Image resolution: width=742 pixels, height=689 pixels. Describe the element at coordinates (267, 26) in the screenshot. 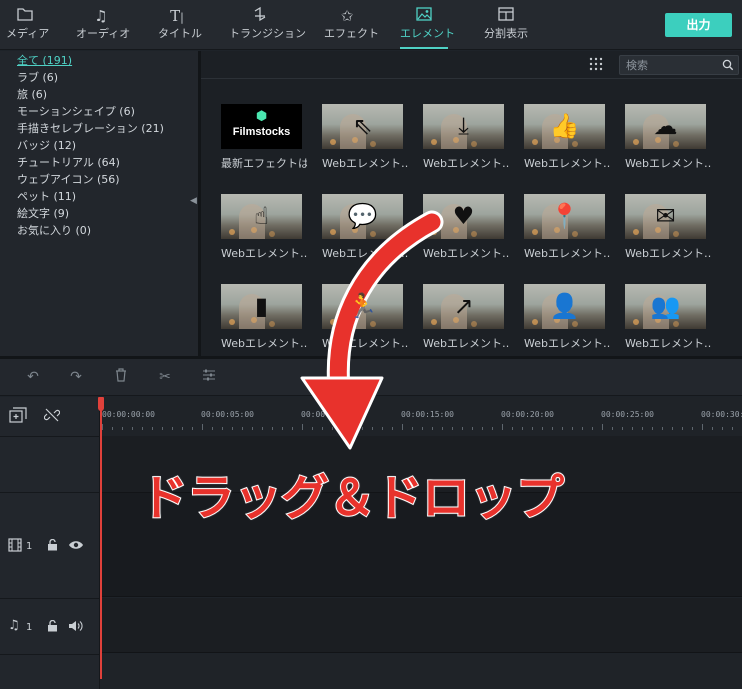

I see `tab-transition: トランジション` at that location.